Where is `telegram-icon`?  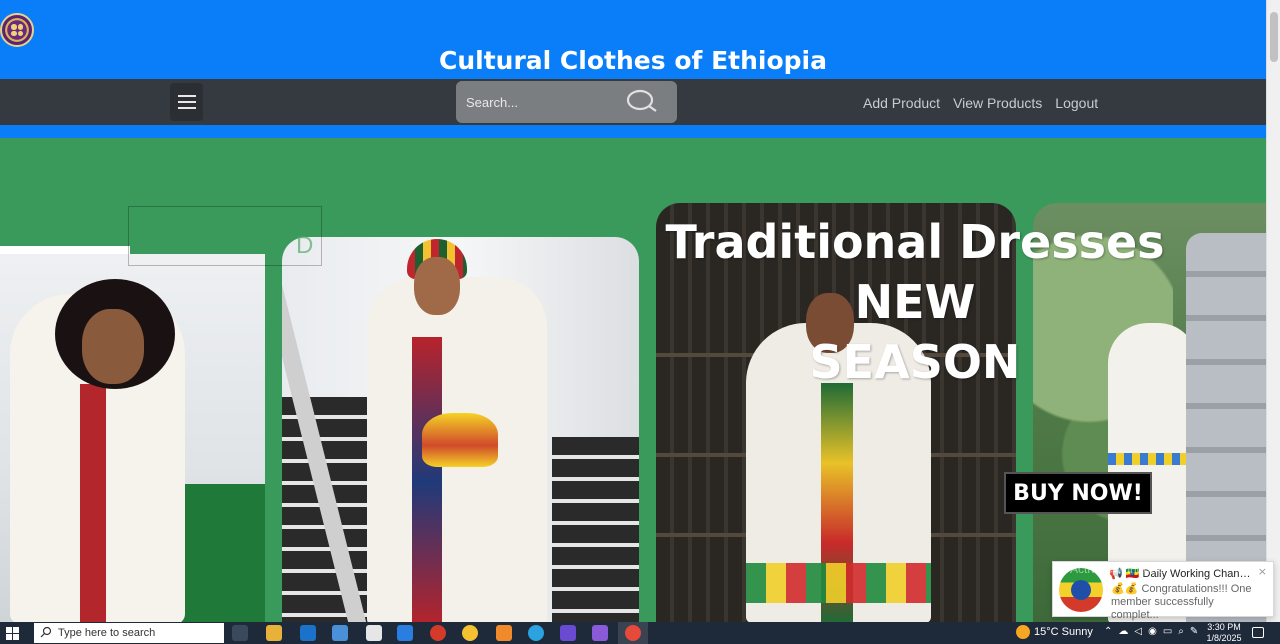
telegram-icon is located at coordinates (536, 633).